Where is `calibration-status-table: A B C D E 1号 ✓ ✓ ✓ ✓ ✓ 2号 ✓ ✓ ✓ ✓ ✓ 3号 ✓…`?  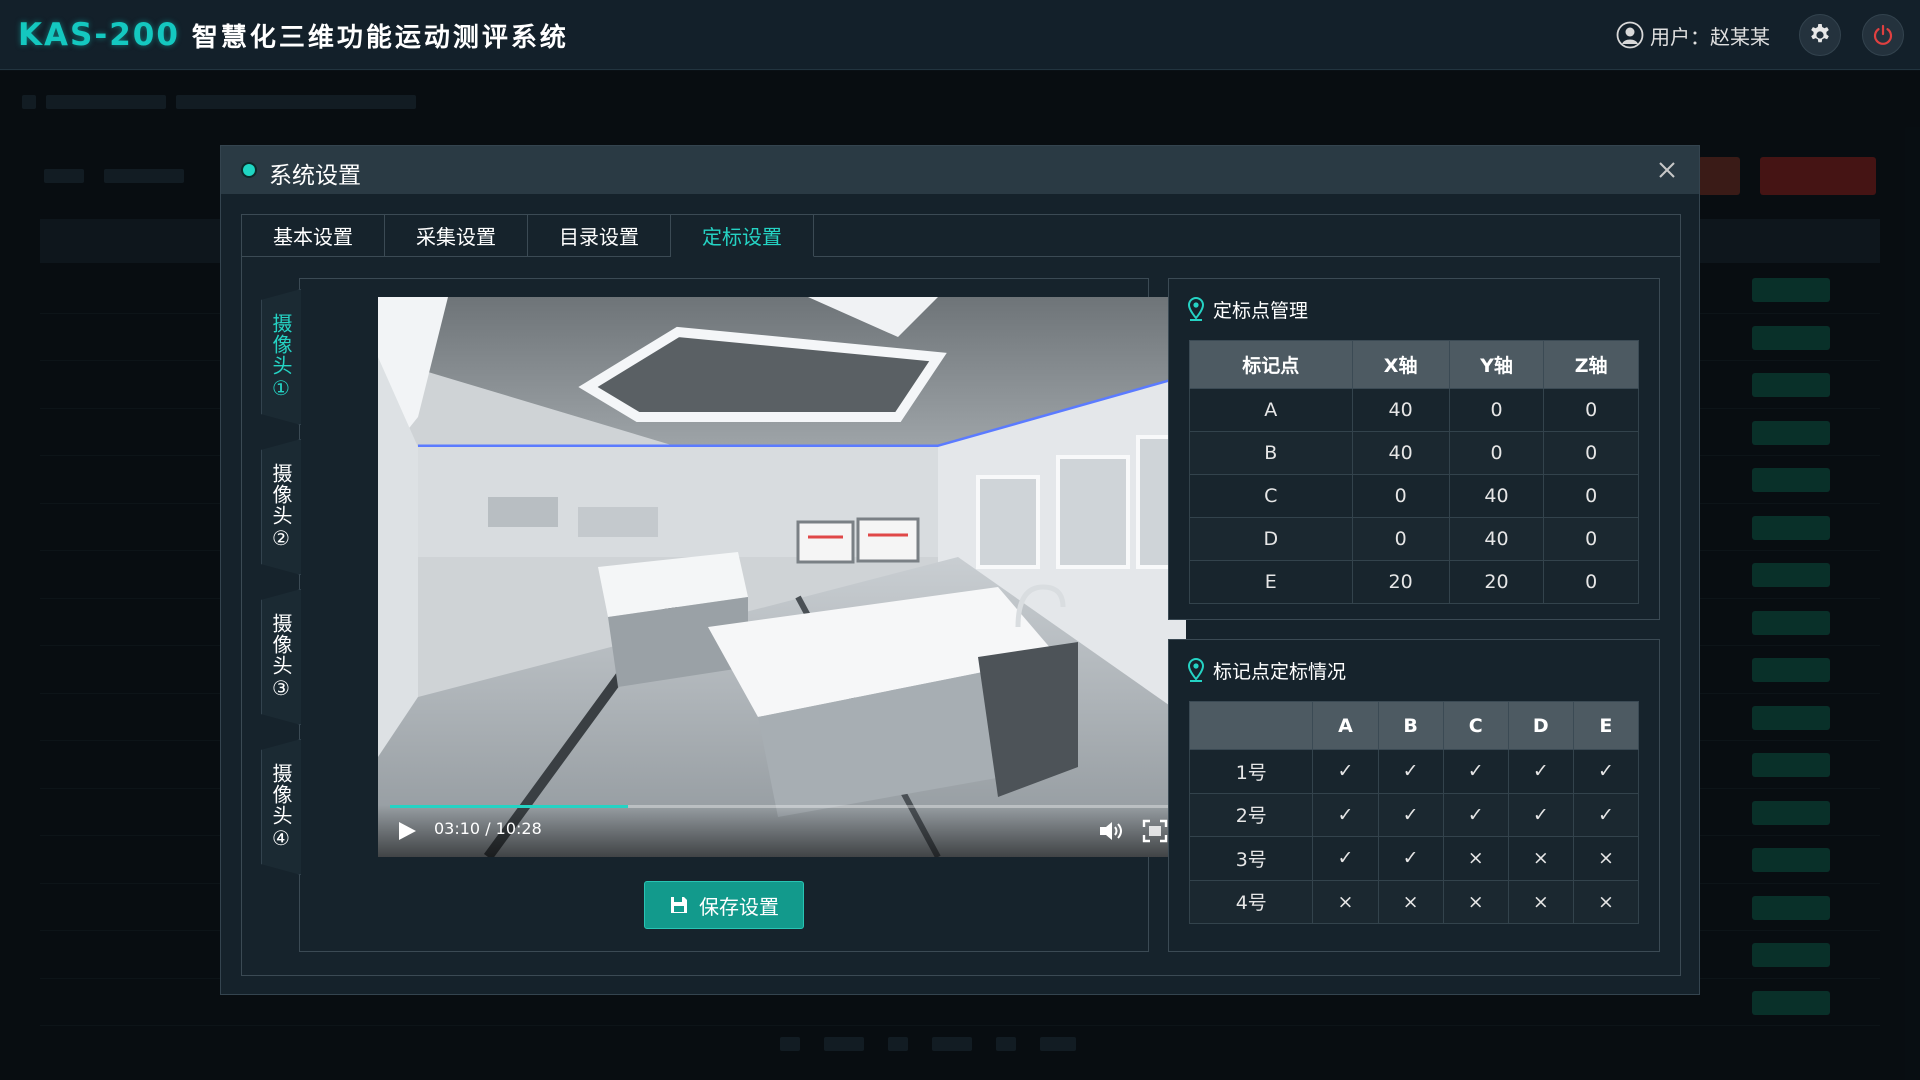
calibration-status-table: A B C D E 1号 ✓ ✓ ✓ ✓ ✓ 2号 ✓ ✓ ✓ ✓ ✓ 3号 ✓… is located at coordinates (1414, 812).